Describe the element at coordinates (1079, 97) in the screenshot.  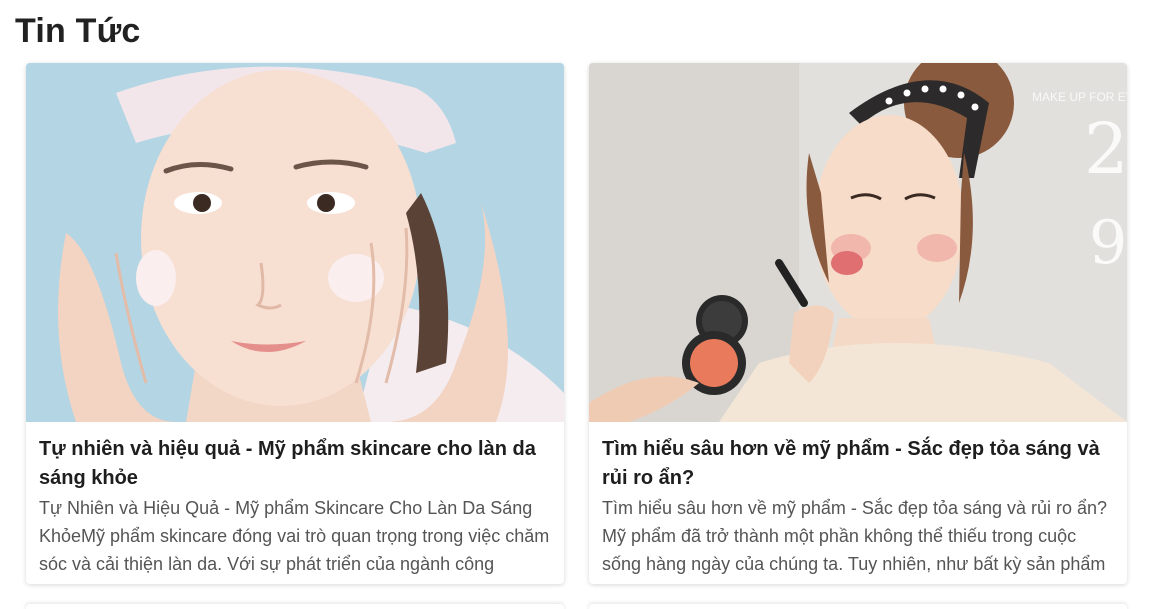
I see `watermark-text: MAKE UP FOR EV` at that location.